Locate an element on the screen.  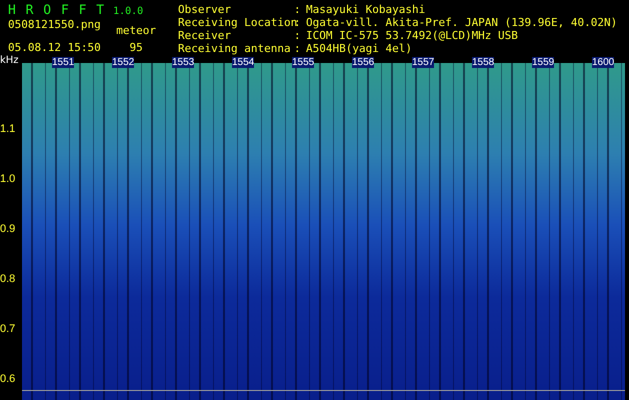
info-value: ICOM IC-575 53.7492(@LCD)MHz USB is located at coordinates (412, 35).